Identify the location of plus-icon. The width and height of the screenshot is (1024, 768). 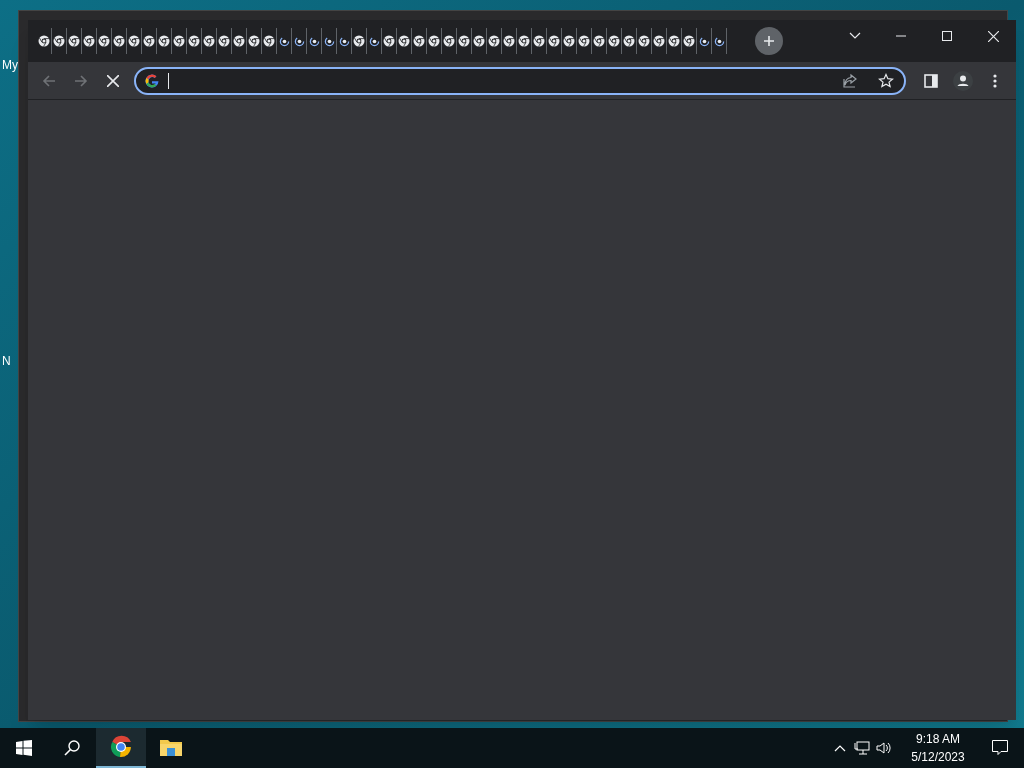
(769, 41).